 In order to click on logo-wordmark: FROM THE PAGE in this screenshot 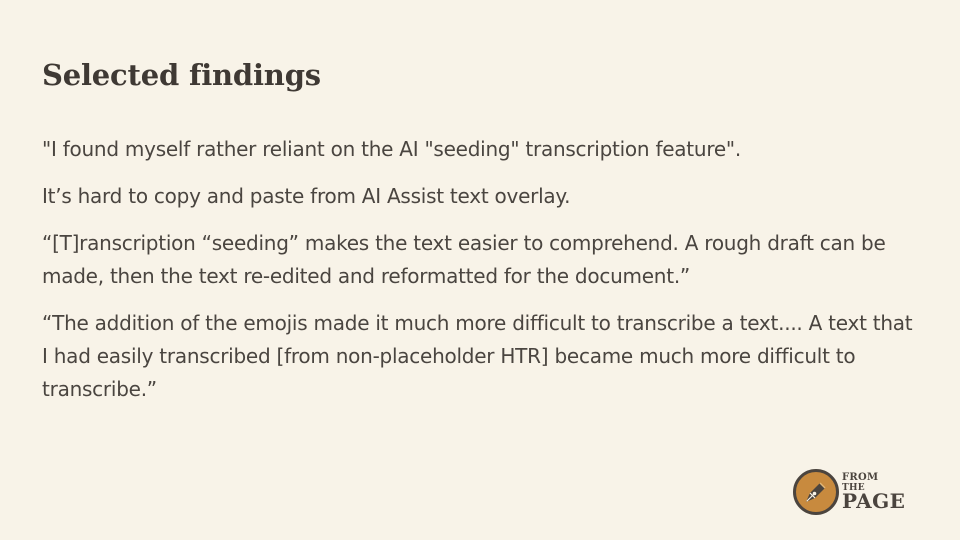, I will do `click(874, 492)`.